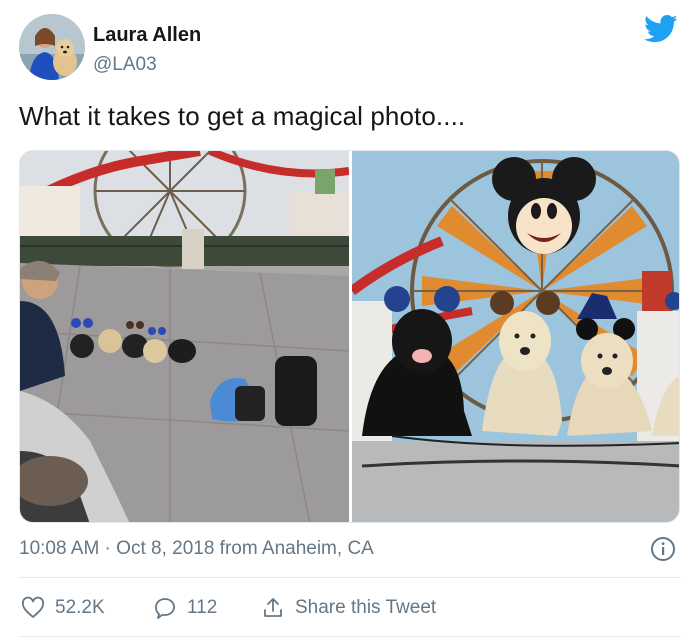 This screenshot has height=640, width=700. Describe the element at coordinates (147, 35) in the screenshot. I see `author-name: Laura Allen` at that location.